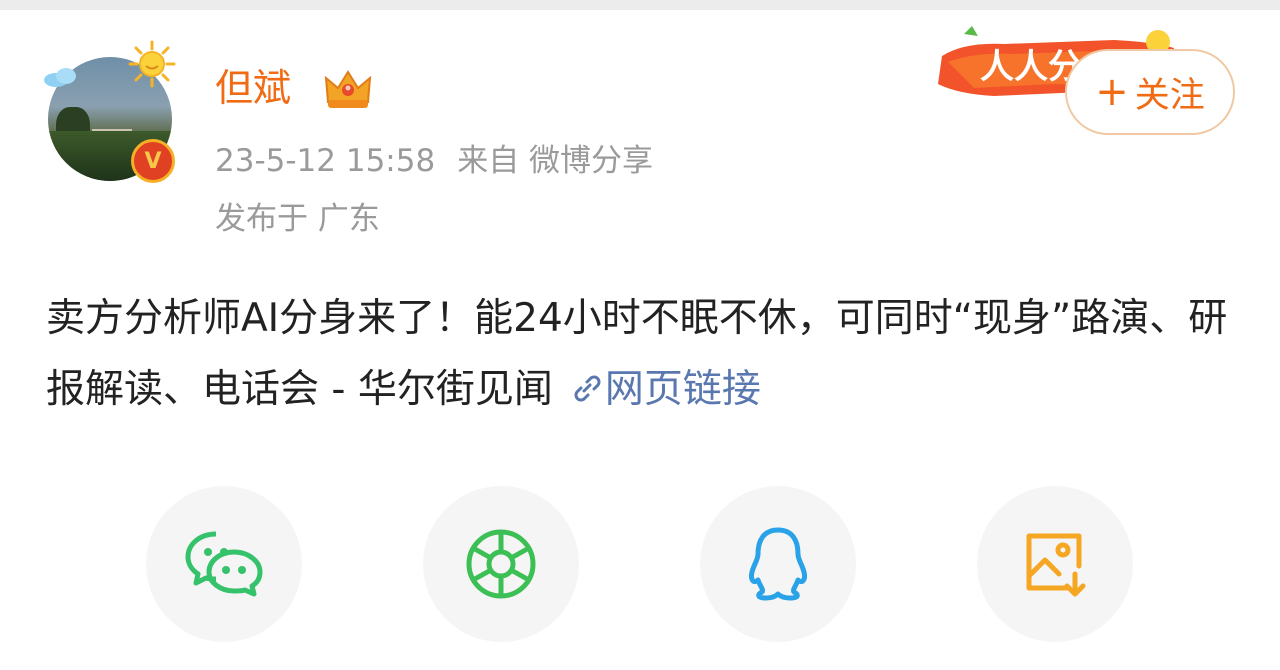 The image size is (1280, 670). I want to click on top-divider, so click(640, 5).